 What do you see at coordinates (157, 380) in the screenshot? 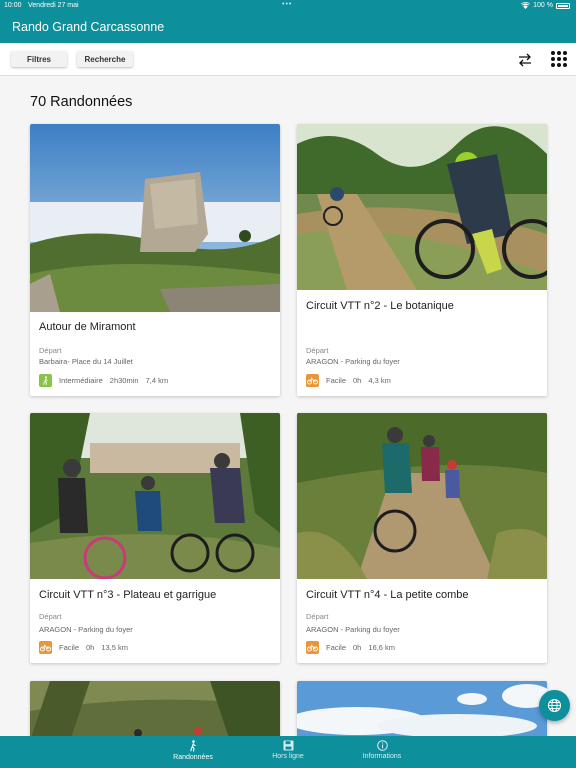
I see `distance-label: 7,4 km` at bounding box center [157, 380].